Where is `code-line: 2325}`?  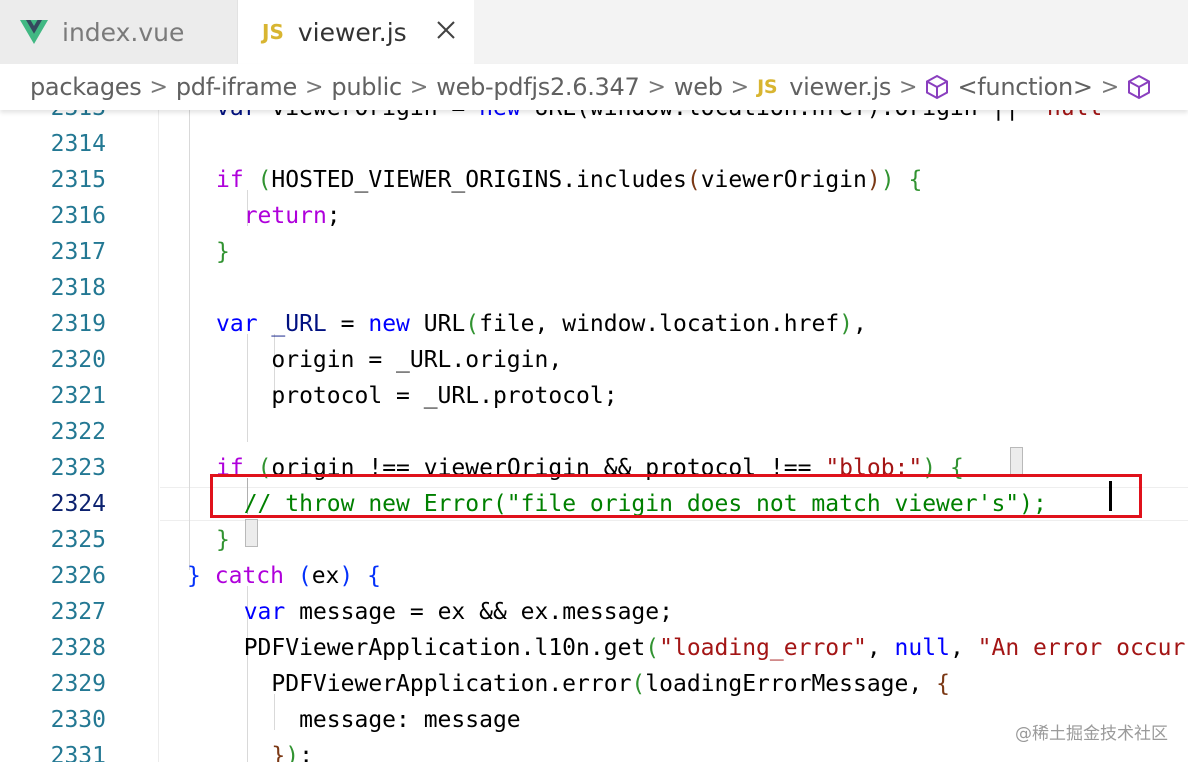 code-line: 2325} is located at coordinates (594, 540).